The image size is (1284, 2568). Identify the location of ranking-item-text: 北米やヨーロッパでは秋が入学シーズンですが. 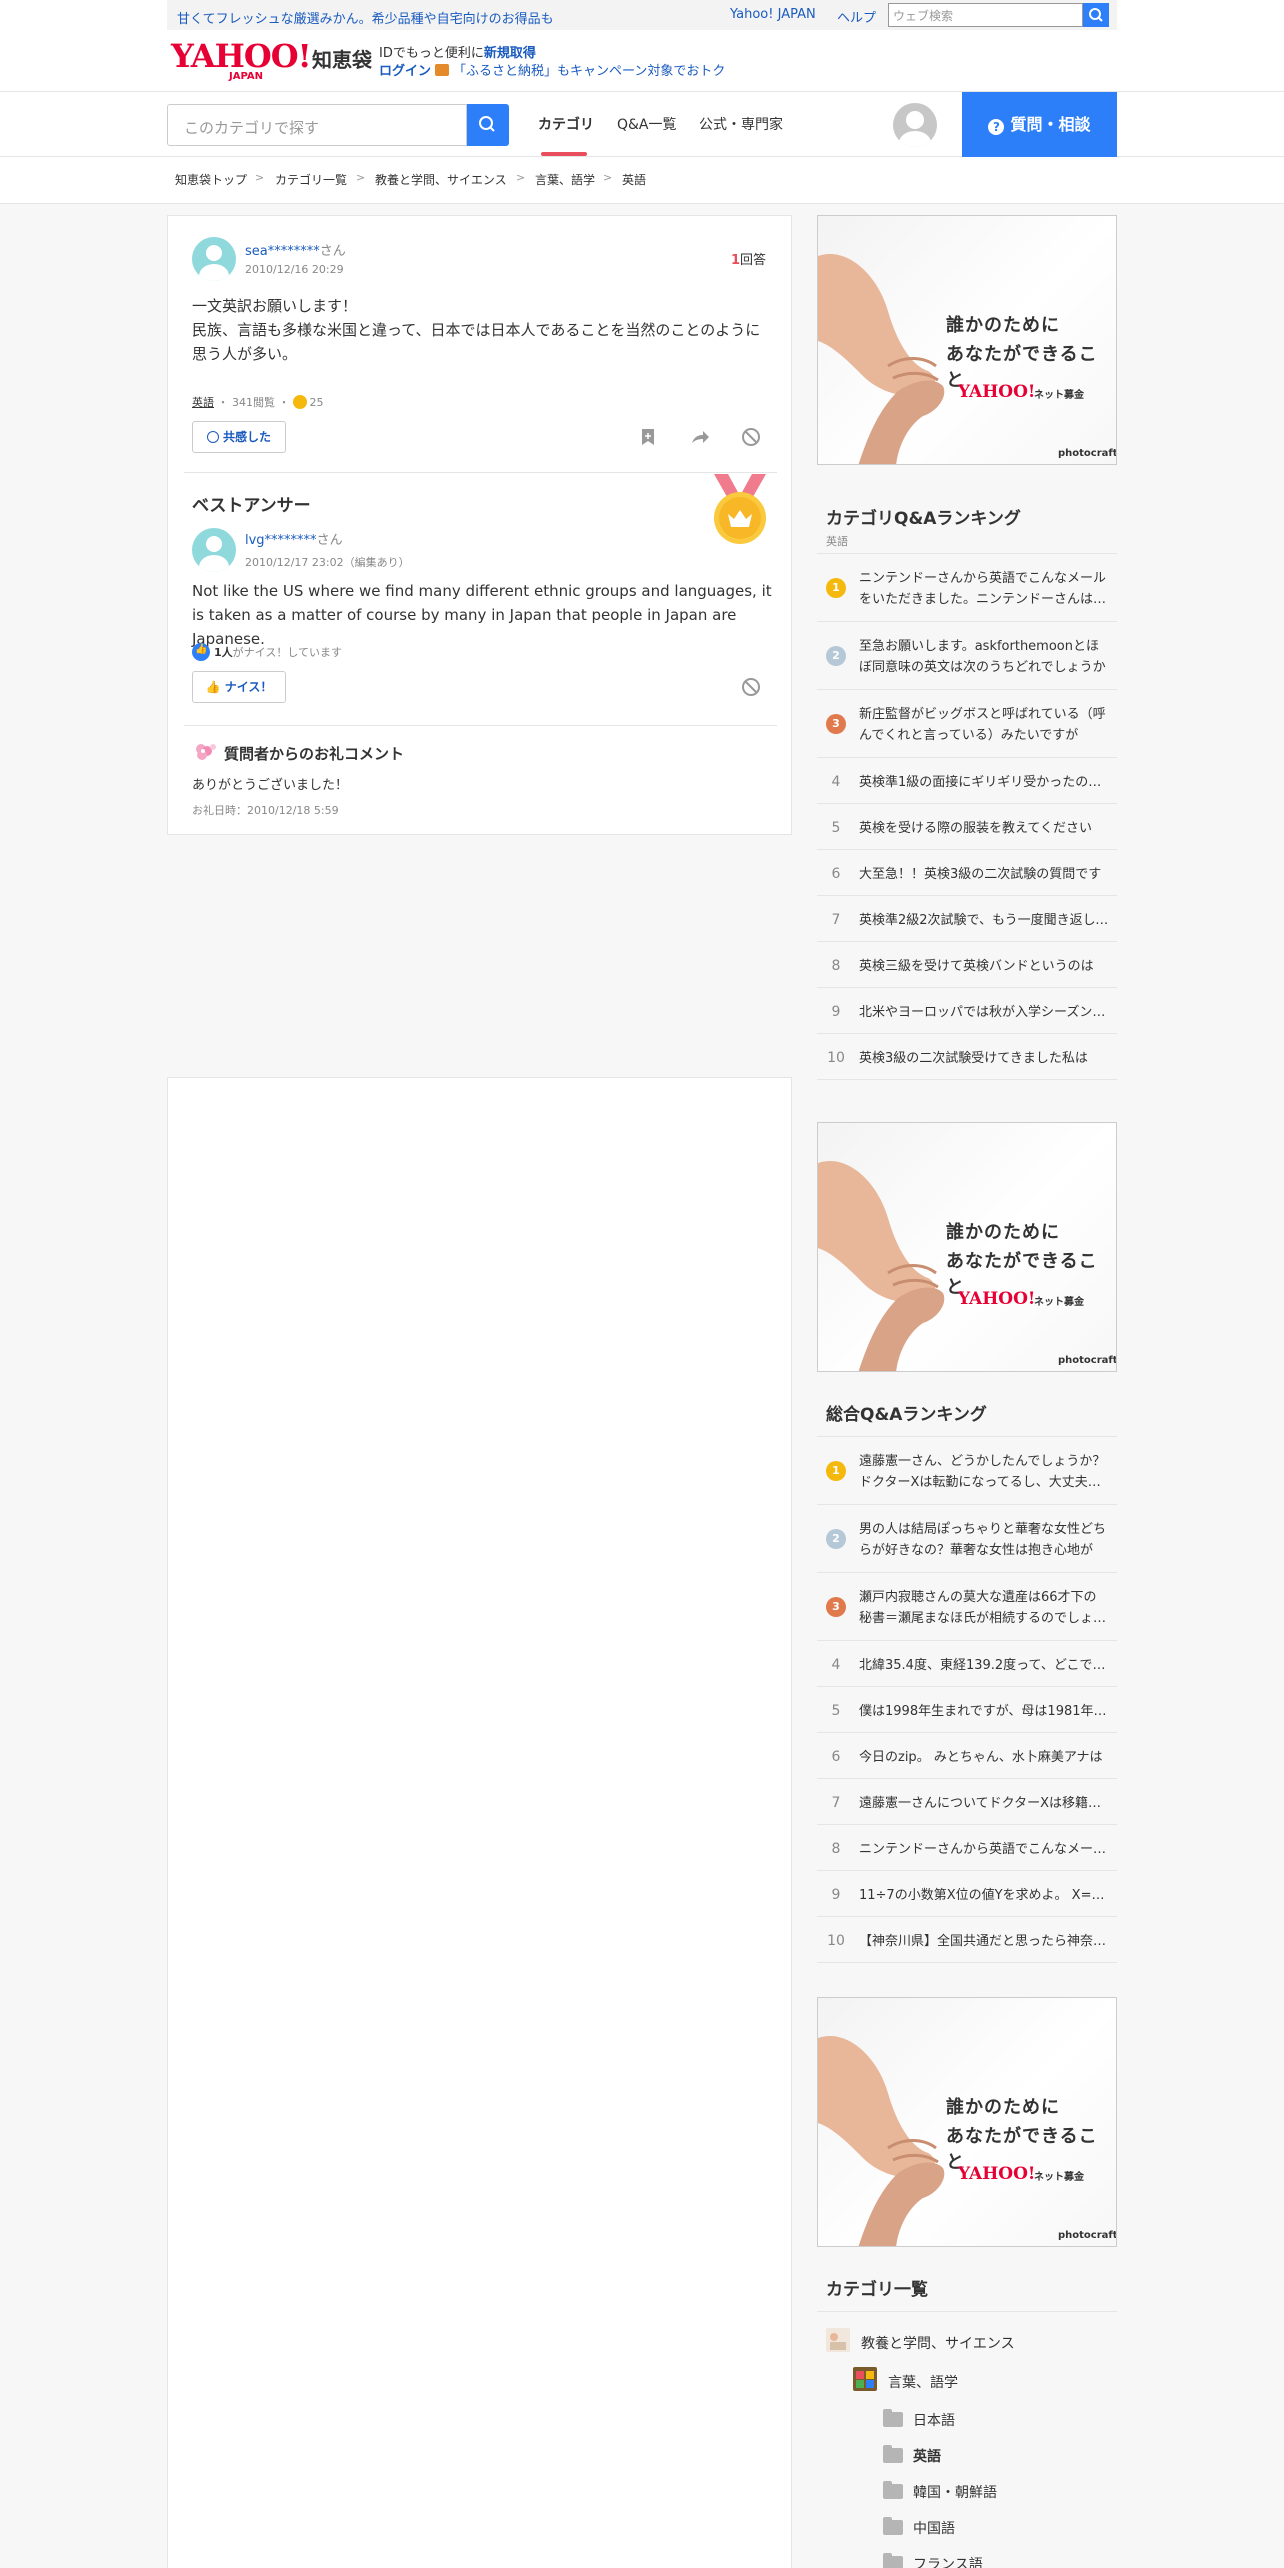
(984, 1012).